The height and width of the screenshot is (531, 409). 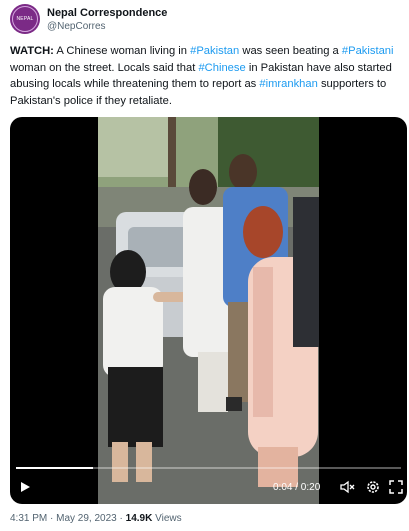 What do you see at coordinates (104, 67) in the screenshot?
I see `tweet-text-part: woman on the street. Locals said that` at bounding box center [104, 67].